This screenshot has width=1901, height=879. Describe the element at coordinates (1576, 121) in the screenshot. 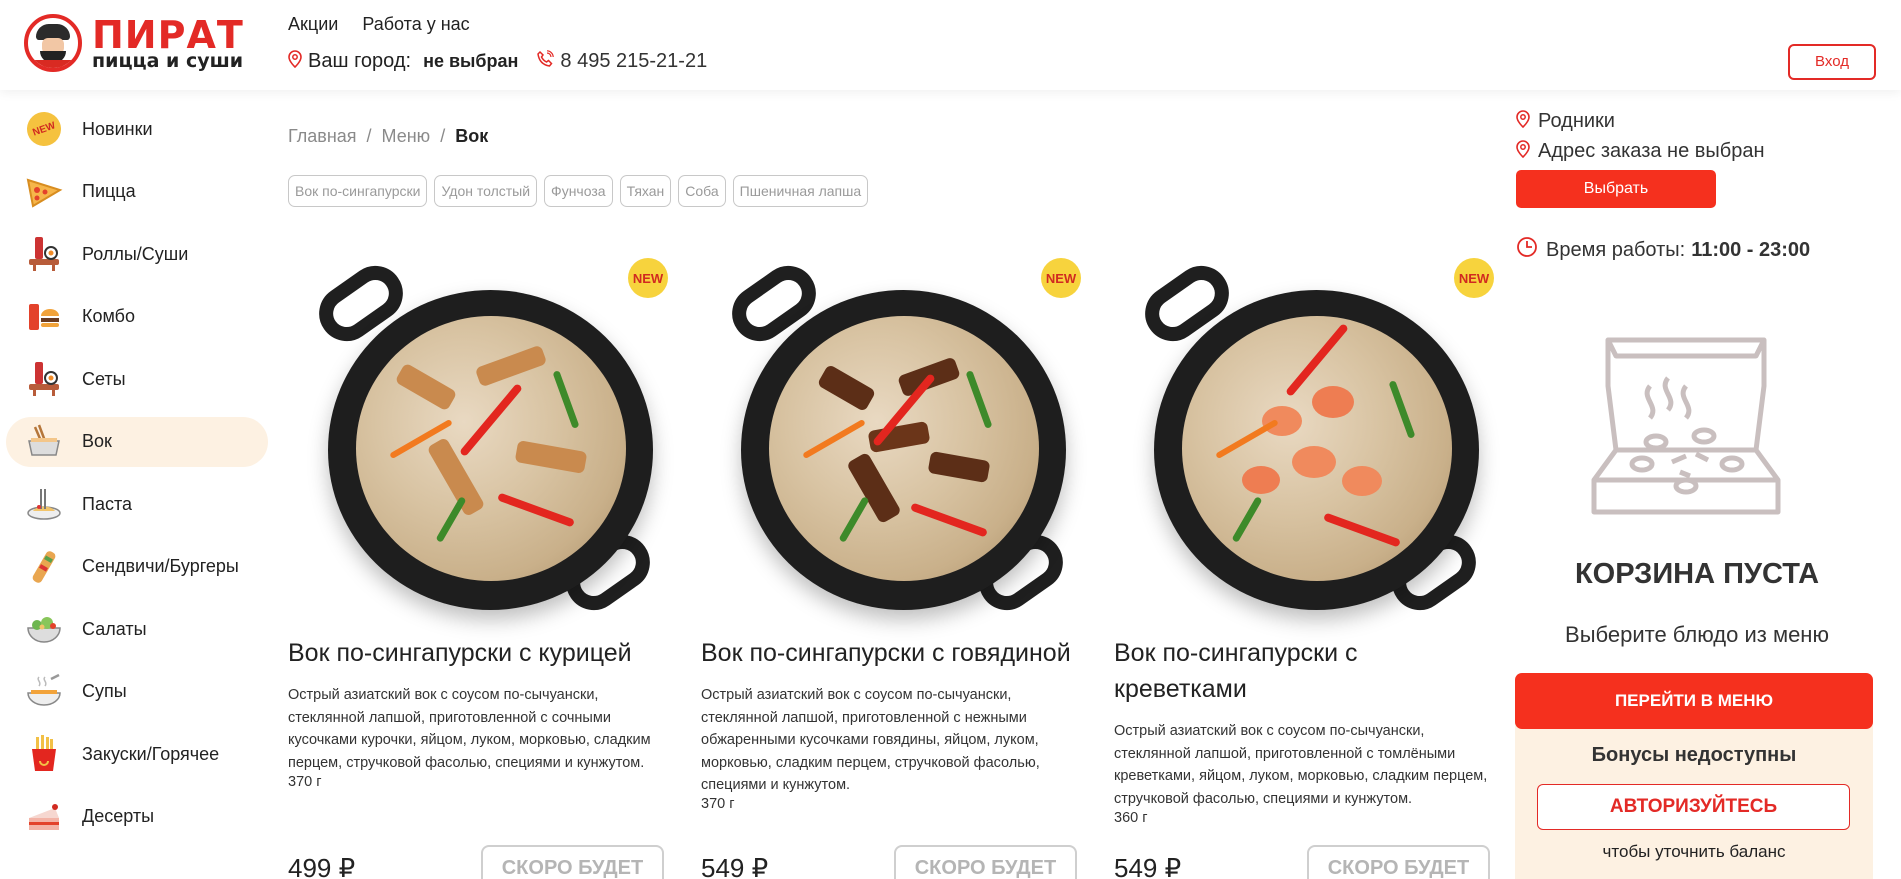

I see `location-name: Родники` at that location.